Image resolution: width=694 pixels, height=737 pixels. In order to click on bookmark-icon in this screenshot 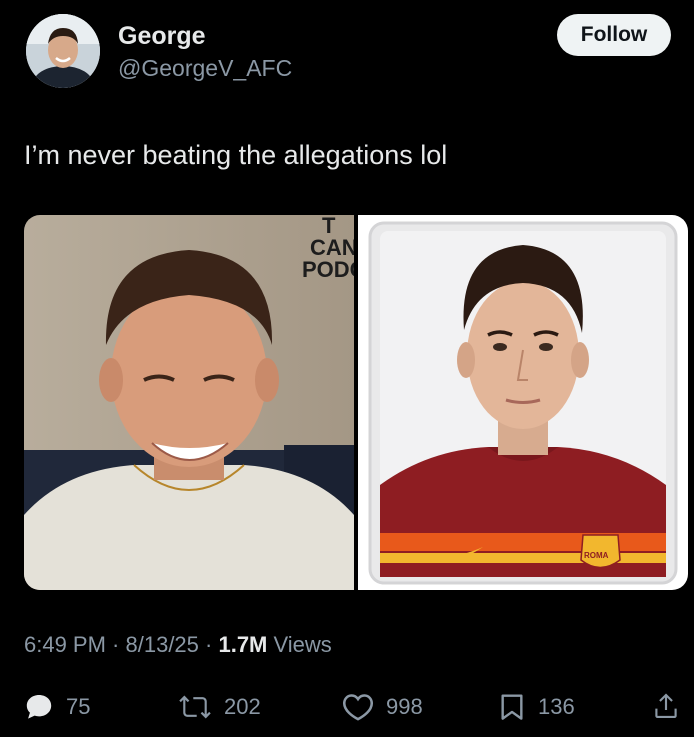, I will do `click(512, 707)`.